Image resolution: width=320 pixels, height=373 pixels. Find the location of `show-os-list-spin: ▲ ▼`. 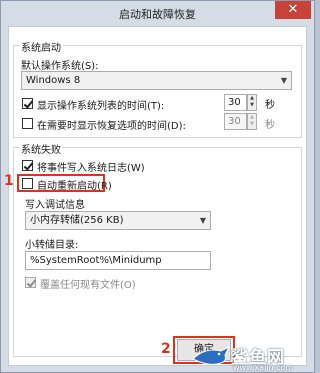

show-os-list-spin: ▲ ▼ is located at coordinates (252, 102).